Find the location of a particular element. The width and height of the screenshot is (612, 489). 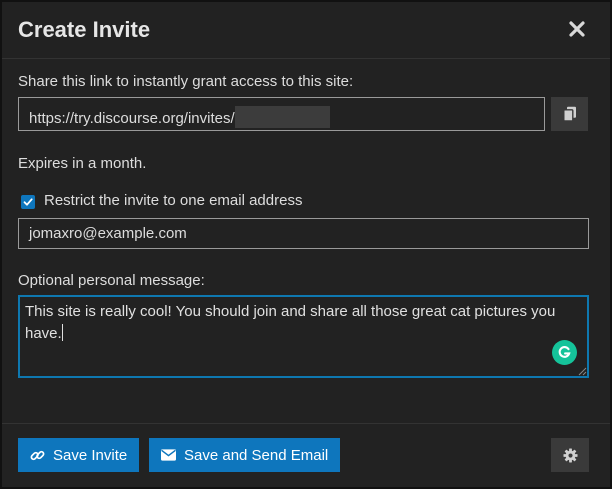

modal-title: Create Invite is located at coordinates (84, 29).